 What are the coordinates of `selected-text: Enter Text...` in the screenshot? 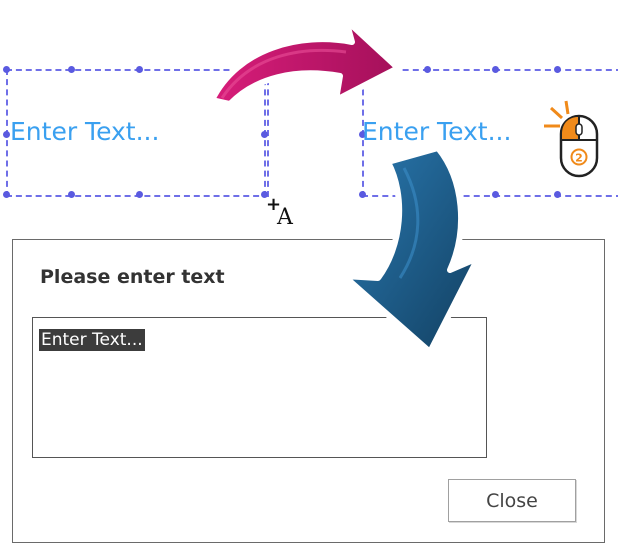 It's located at (92, 340).